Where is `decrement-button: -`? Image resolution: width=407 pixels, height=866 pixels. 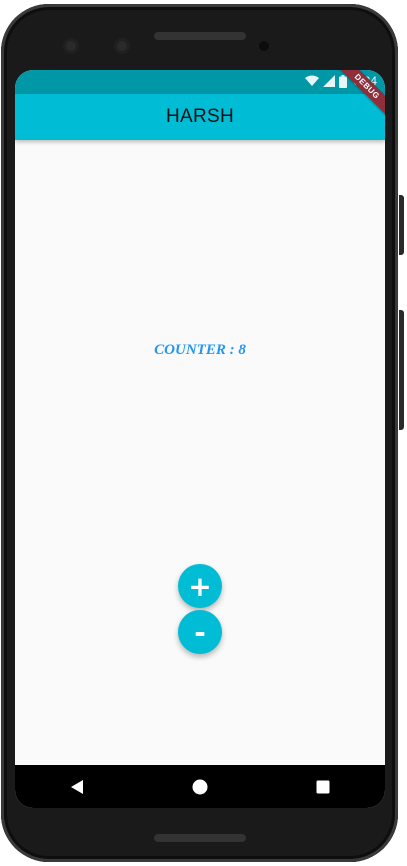 decrement-button: - is located at coordinates (200, 632).